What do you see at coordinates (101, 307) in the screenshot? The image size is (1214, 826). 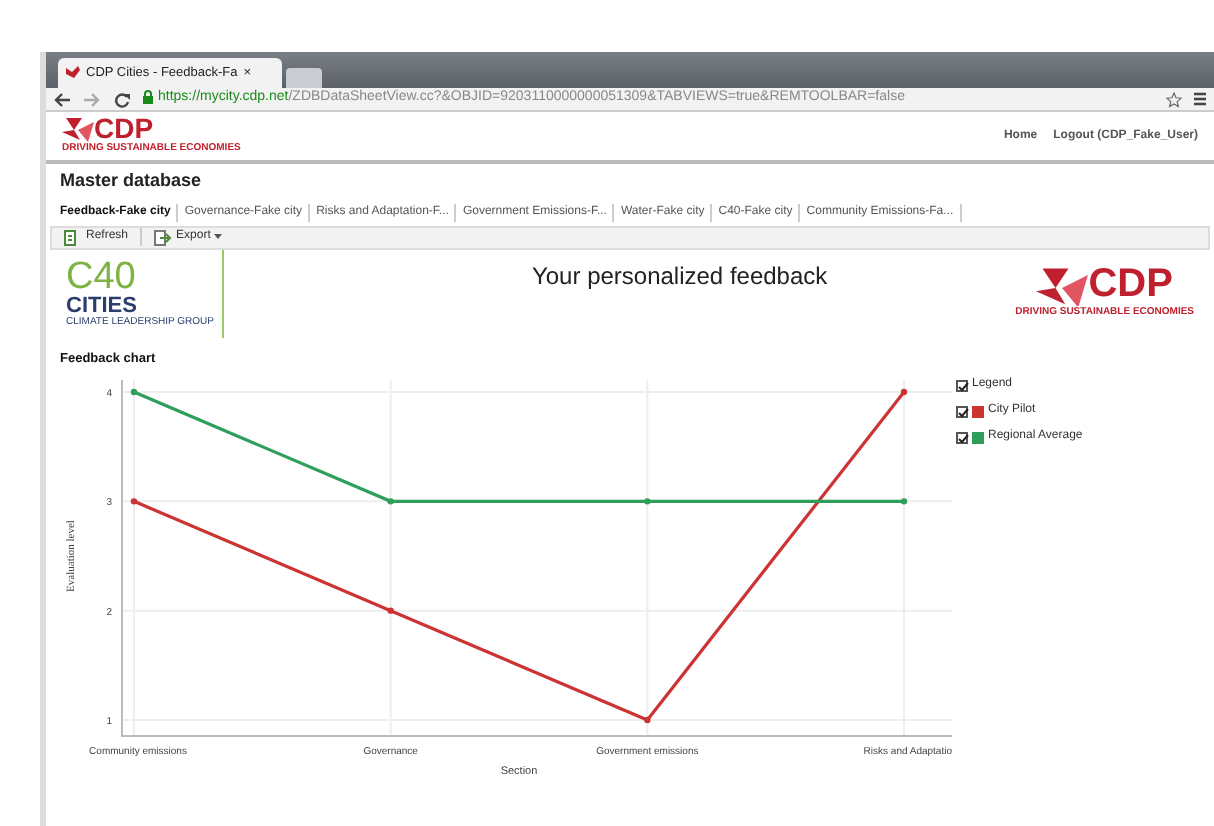 I see `c40-logo-subtitle: CITIES` at bounding box center [101, 307].